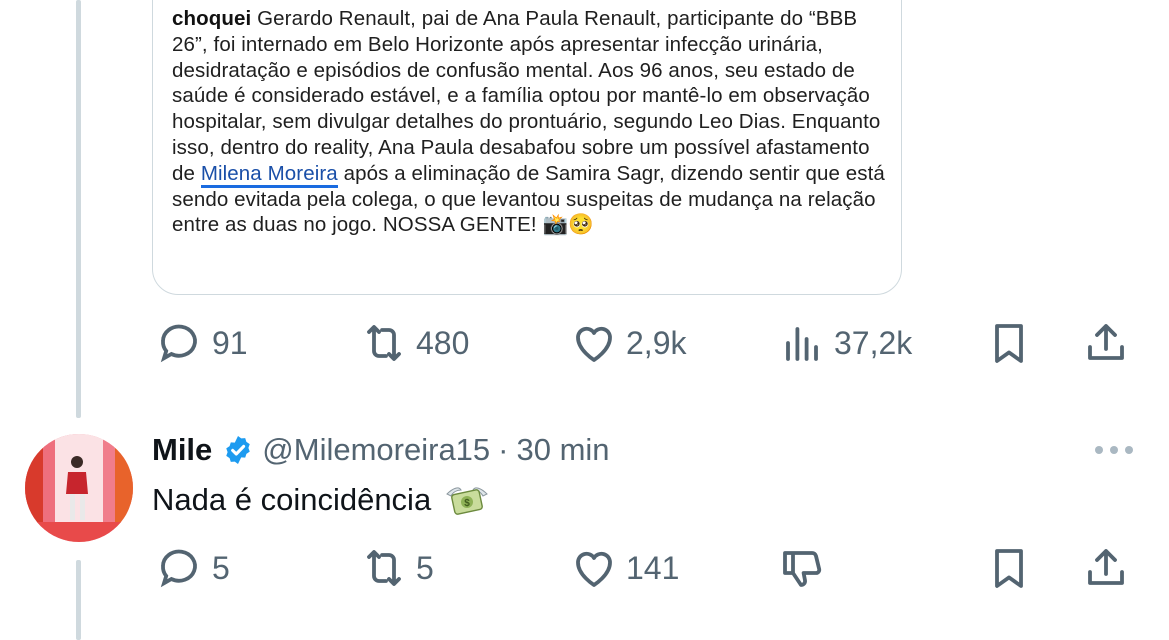 The width and height of the screenshot is (1169, 640). What do you see at coordinates (656, 342) in the screenshot?
I see `like-count: 2,9k` at bounding box center [656, 342].